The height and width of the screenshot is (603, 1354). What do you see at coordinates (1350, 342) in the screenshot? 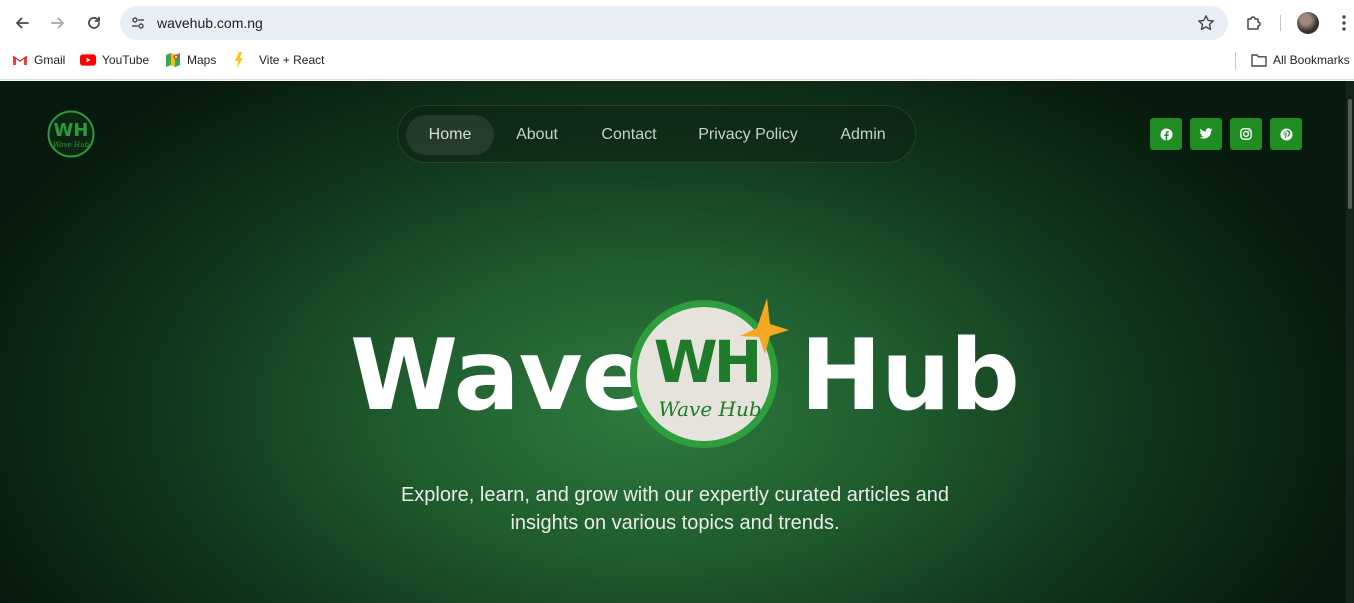
I see `page-scrollbar` at bounding box center [1350, 342].